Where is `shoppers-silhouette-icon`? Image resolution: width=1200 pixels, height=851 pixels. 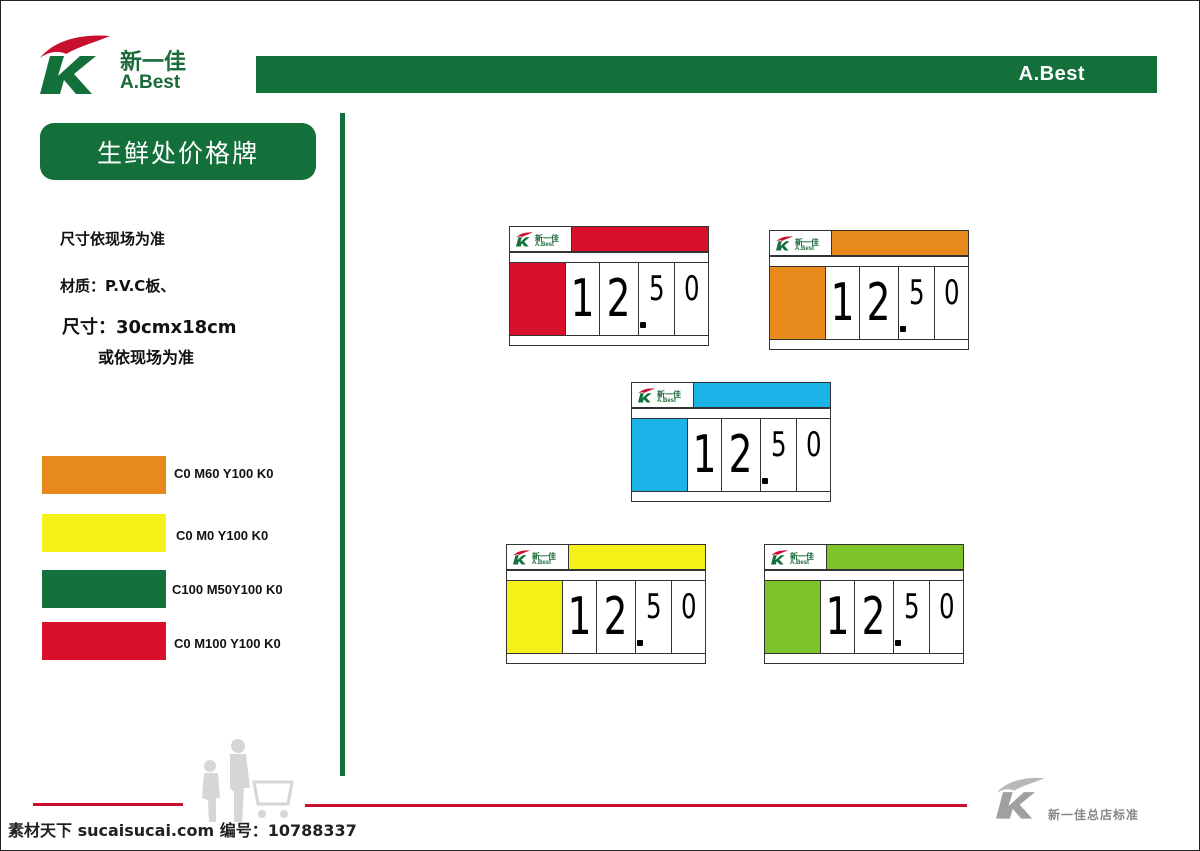
shoppers-silhouette-icon is located at coordinates (248, 780).